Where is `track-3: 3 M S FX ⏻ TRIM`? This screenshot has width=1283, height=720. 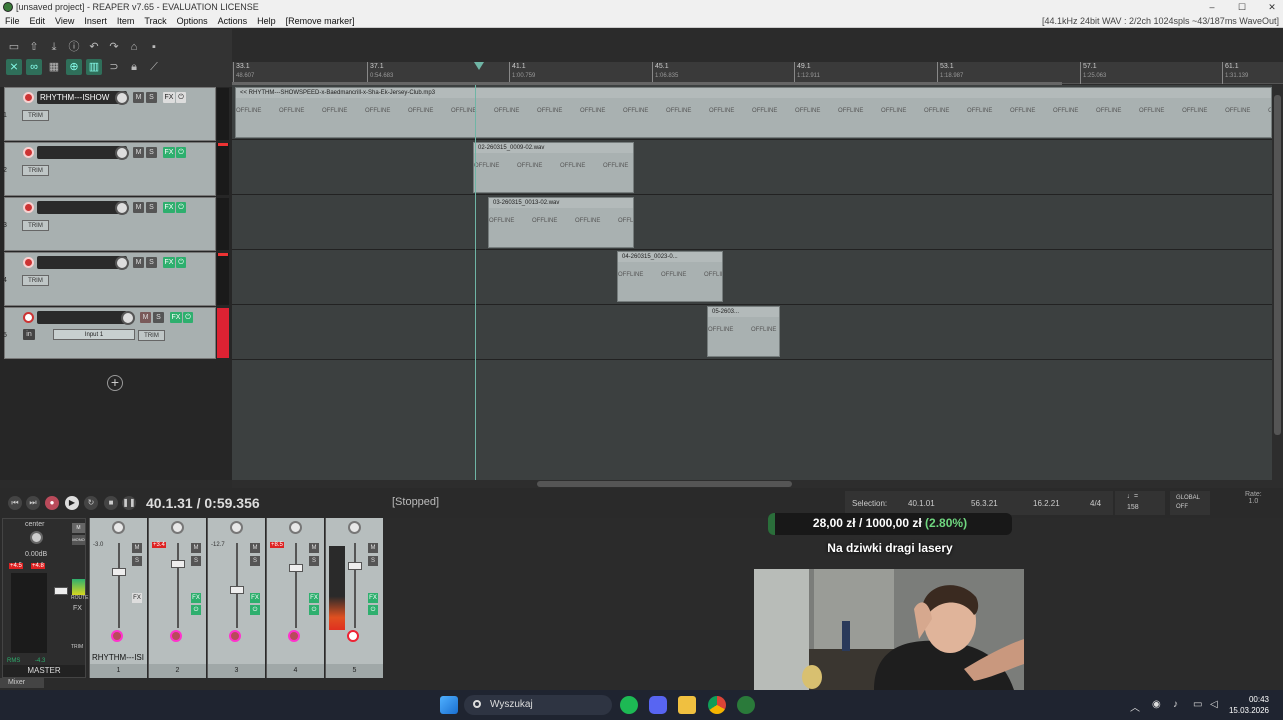
track-3: 3 M S FX ⏻ TRIM is located at coordinates (116, 224).